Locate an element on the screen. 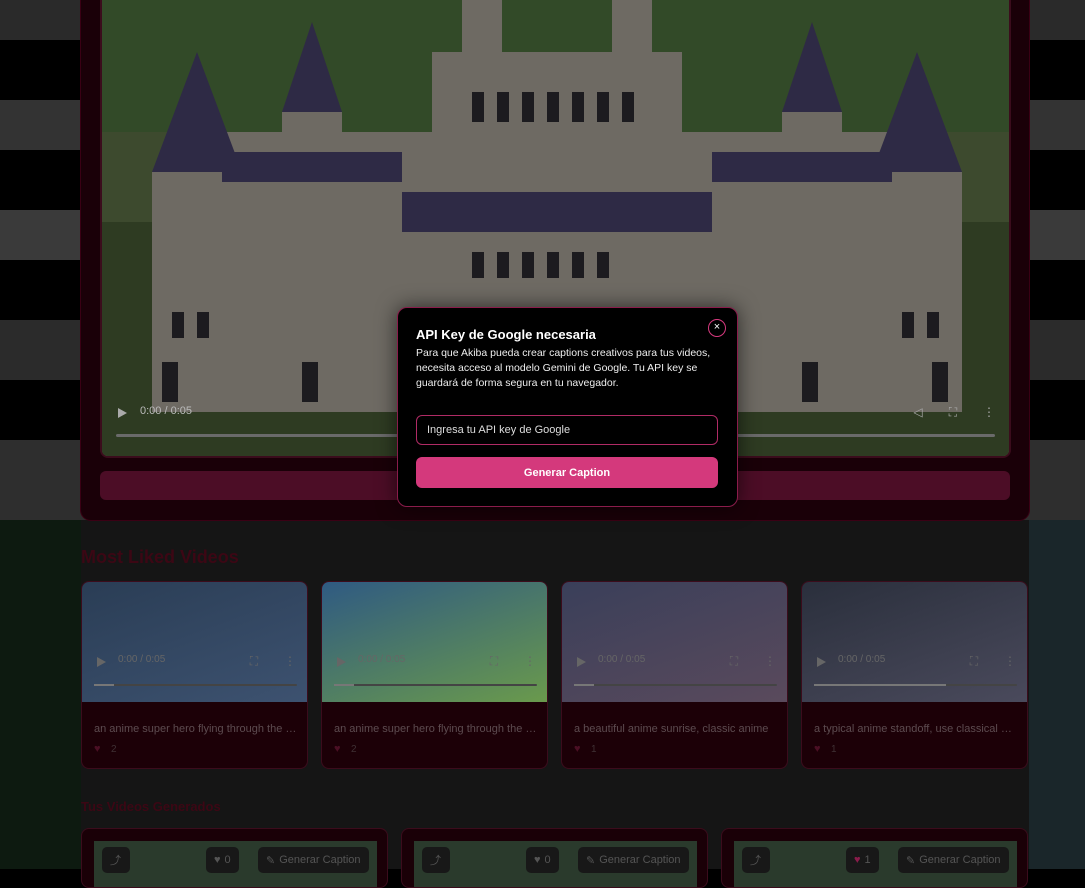 This screenshot has width=1085, height=888. modal-title: API Key de Google necesaria is located at coordinates (506, 334).